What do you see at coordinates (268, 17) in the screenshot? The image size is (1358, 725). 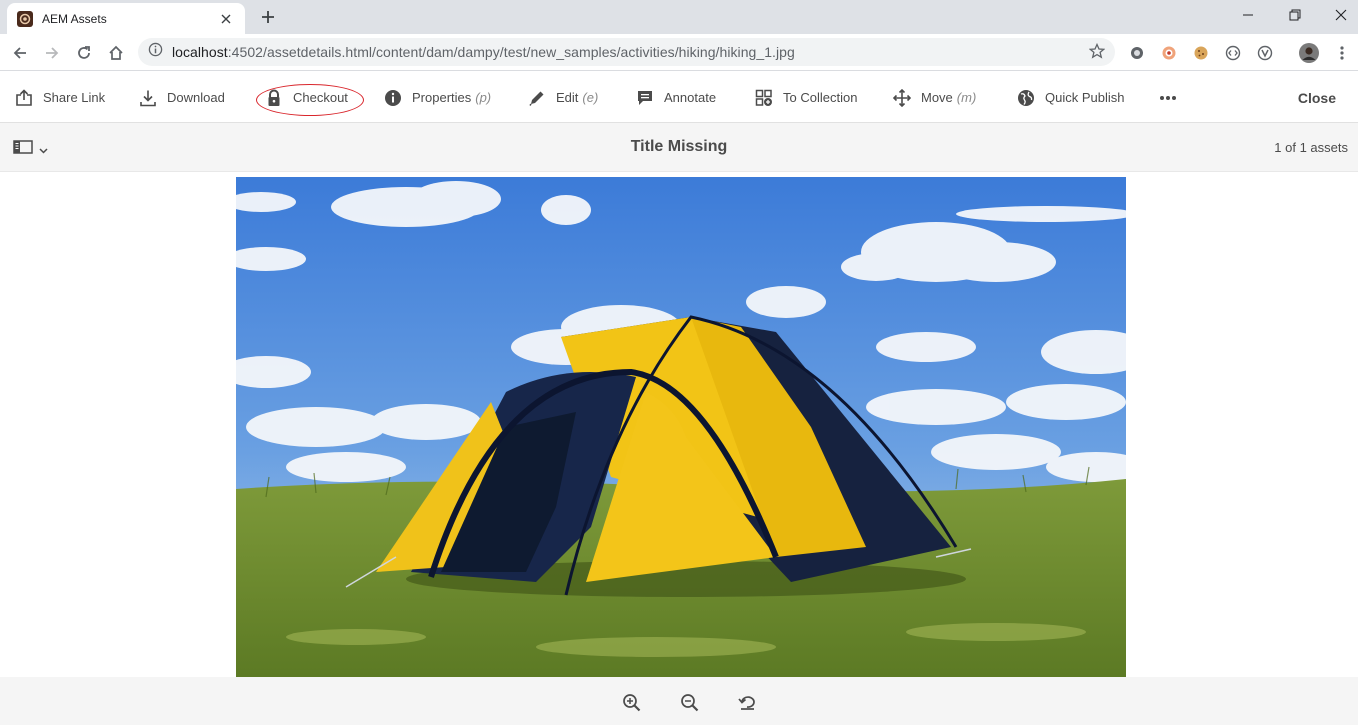 I see `new-tab-icon` at bounding box center [268, 17].